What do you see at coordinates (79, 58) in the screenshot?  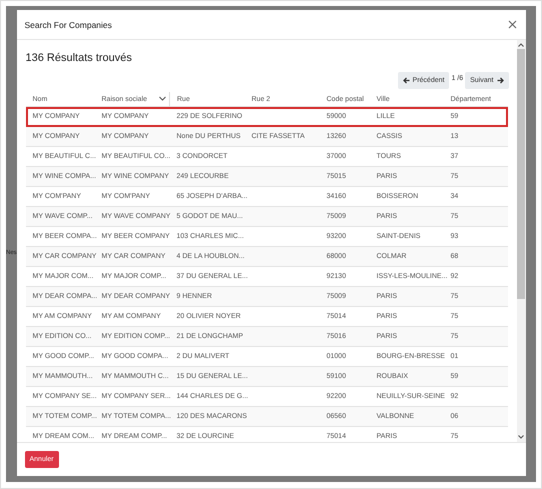 I see `results-title: 136 Résultats trouvés` at bounding box center [79, 58].